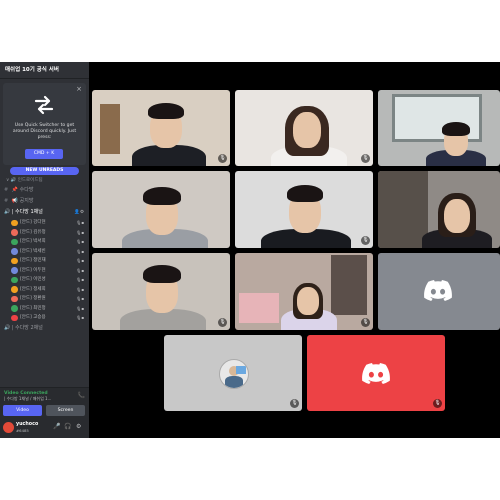 The width and height of the screenshot is (500, 500). What do you see at coordinates (44, 180) in the screenshot?
I see `category-android-team: ∨ 🔊 인드로이드팀` at bounding box center [44, 180].